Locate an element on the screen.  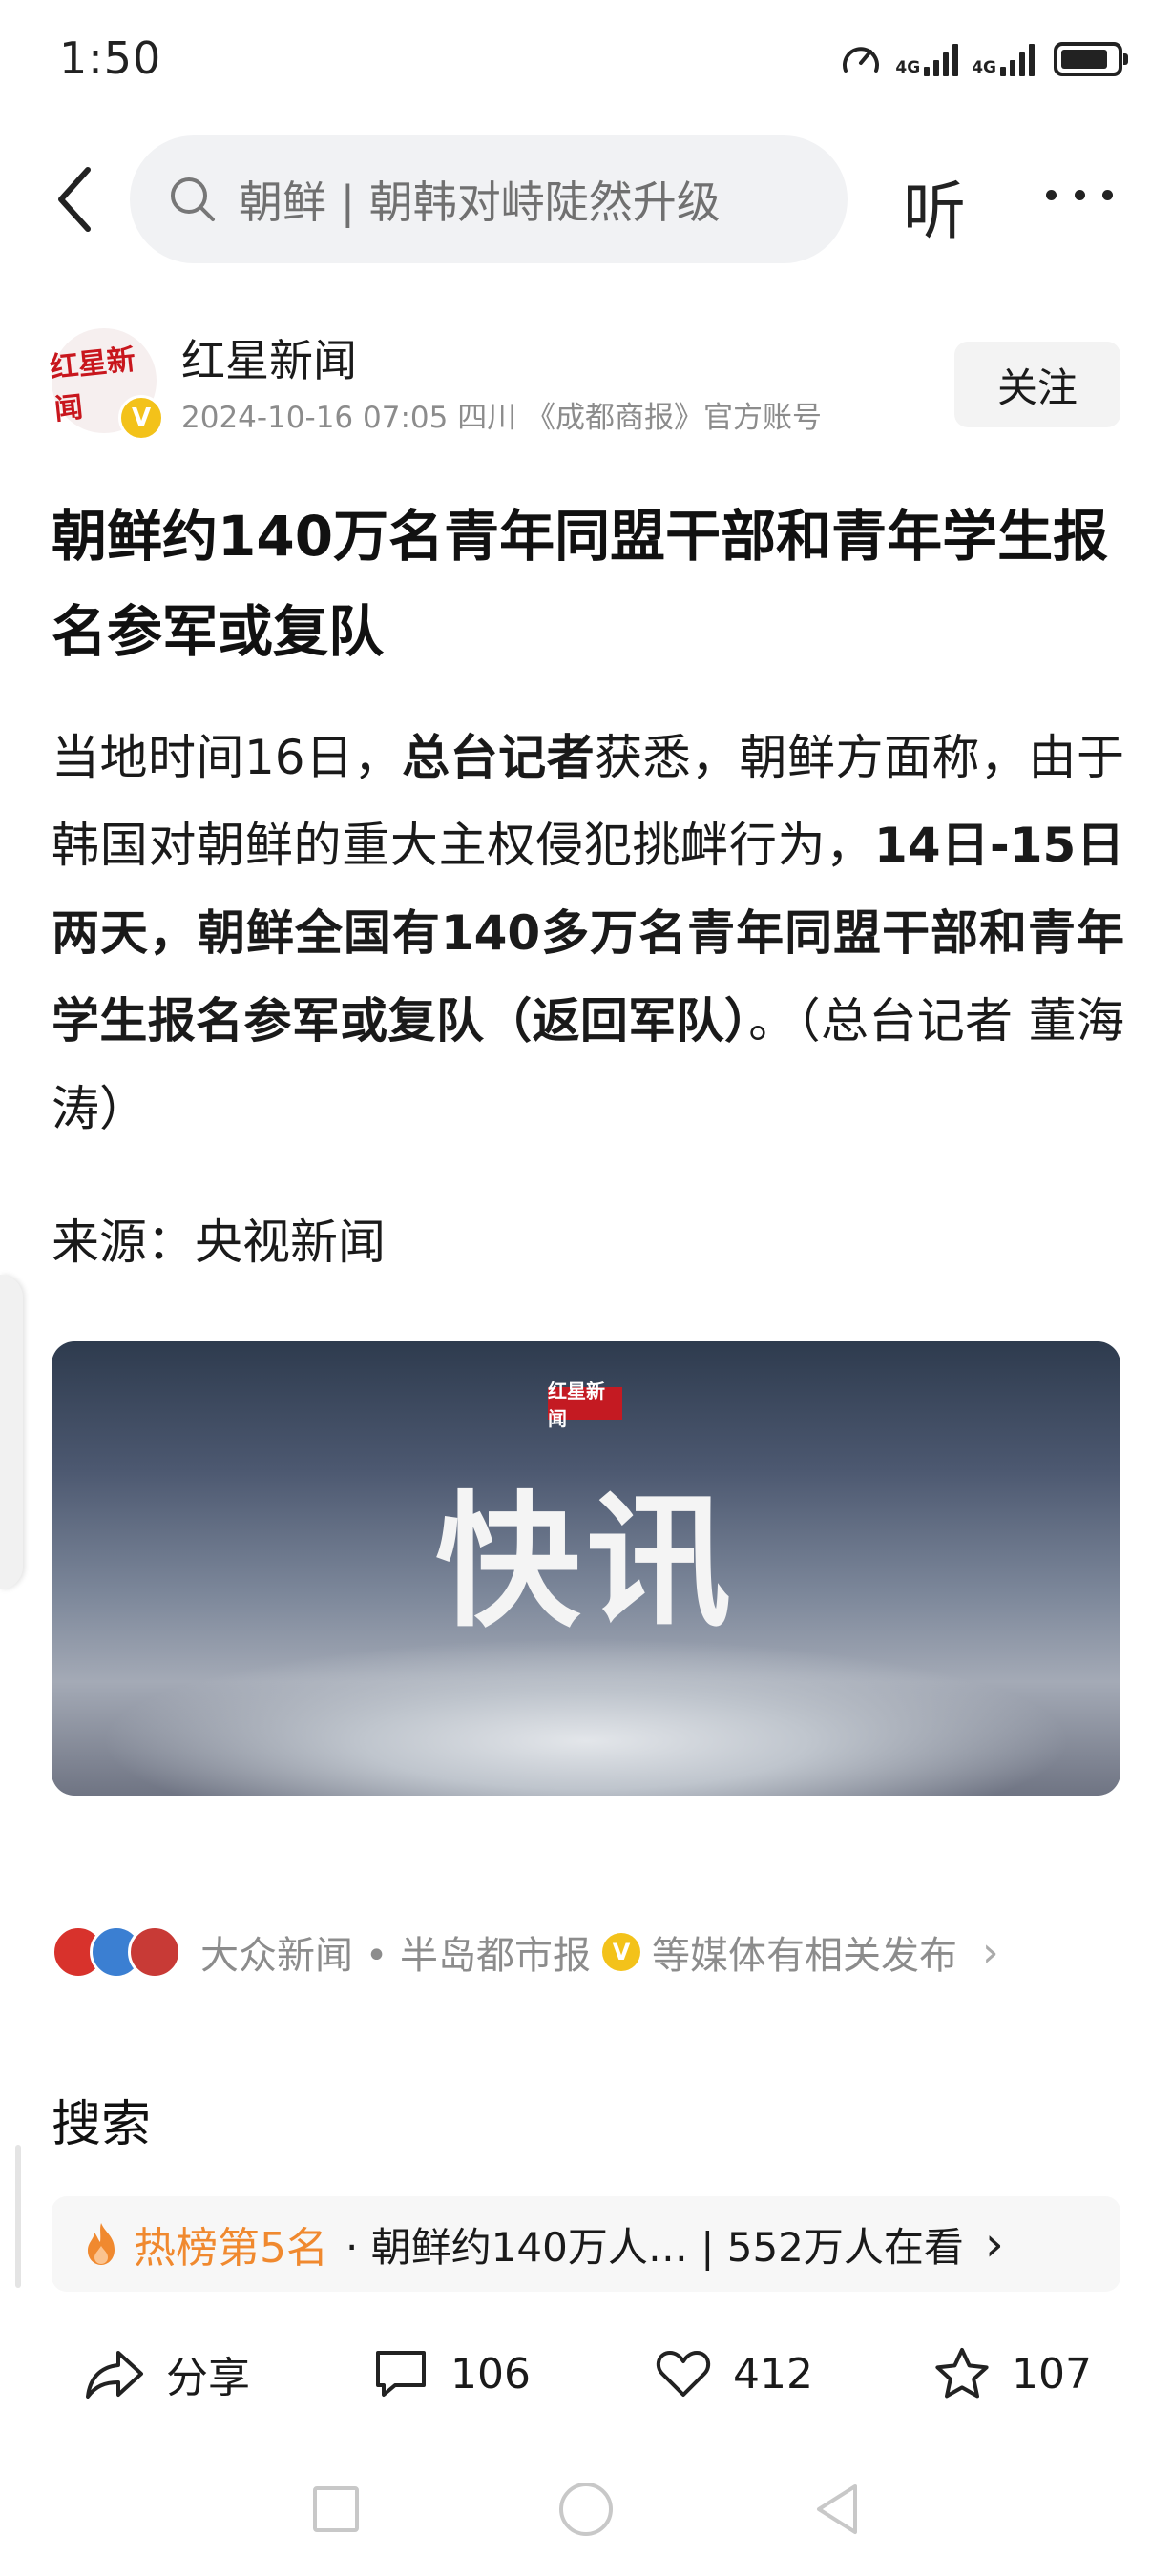
status-time: 1:50 is located at coordinates (110, 58).